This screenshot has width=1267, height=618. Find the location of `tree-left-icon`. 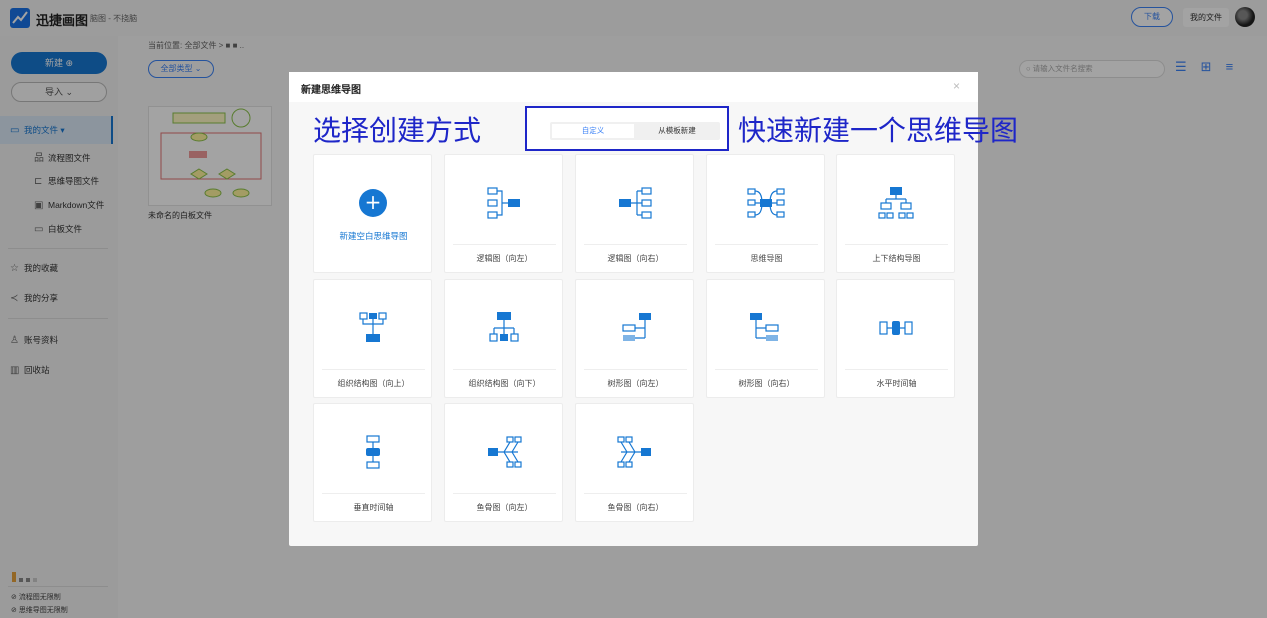

tree-left-icon is located at coordinates (635, 328).